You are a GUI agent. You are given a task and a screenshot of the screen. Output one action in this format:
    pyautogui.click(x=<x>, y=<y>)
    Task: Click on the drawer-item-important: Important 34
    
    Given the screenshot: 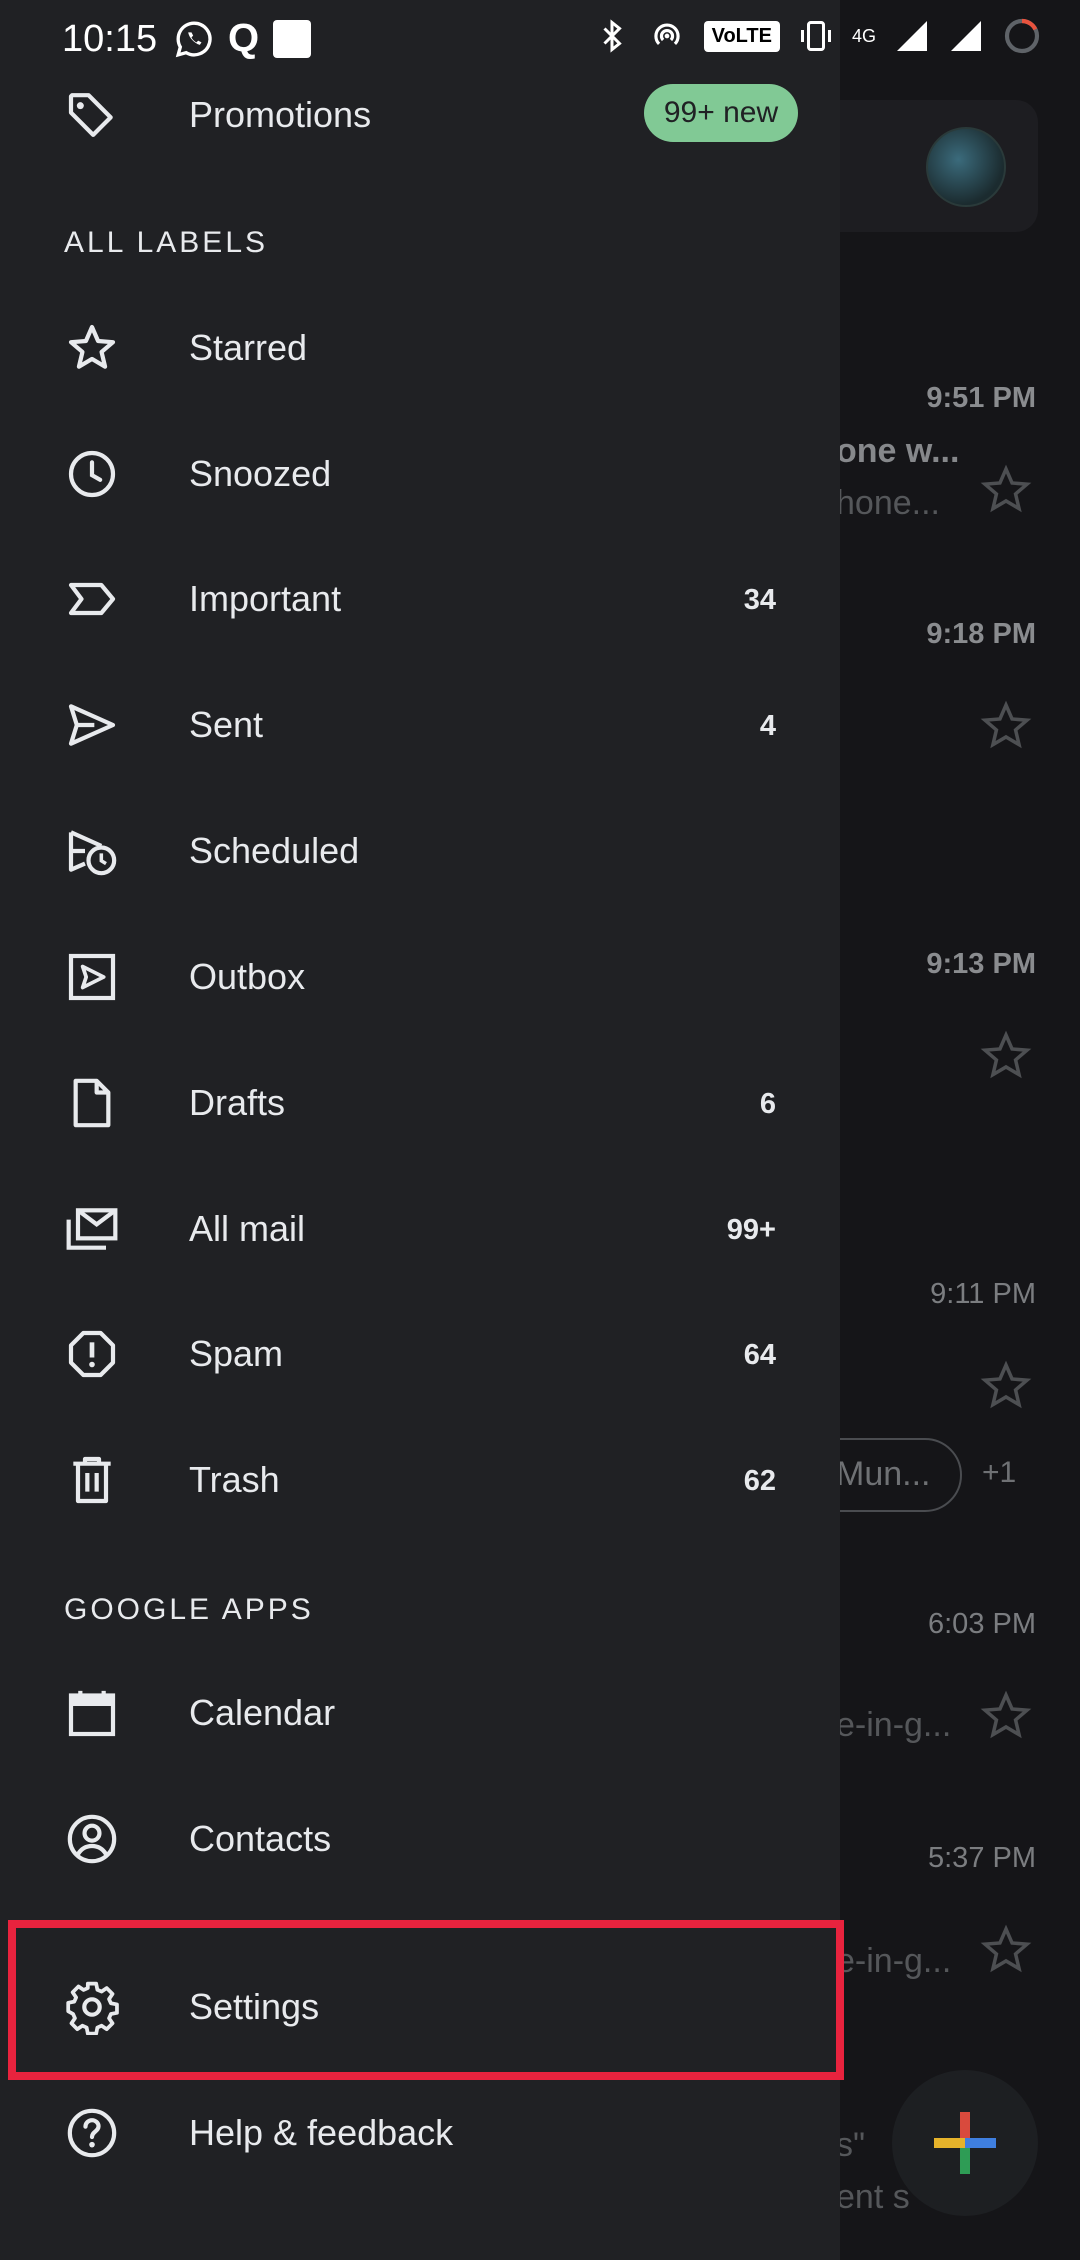 What is the action you would take?
    pyautogui.click(x=420, y=599)
    